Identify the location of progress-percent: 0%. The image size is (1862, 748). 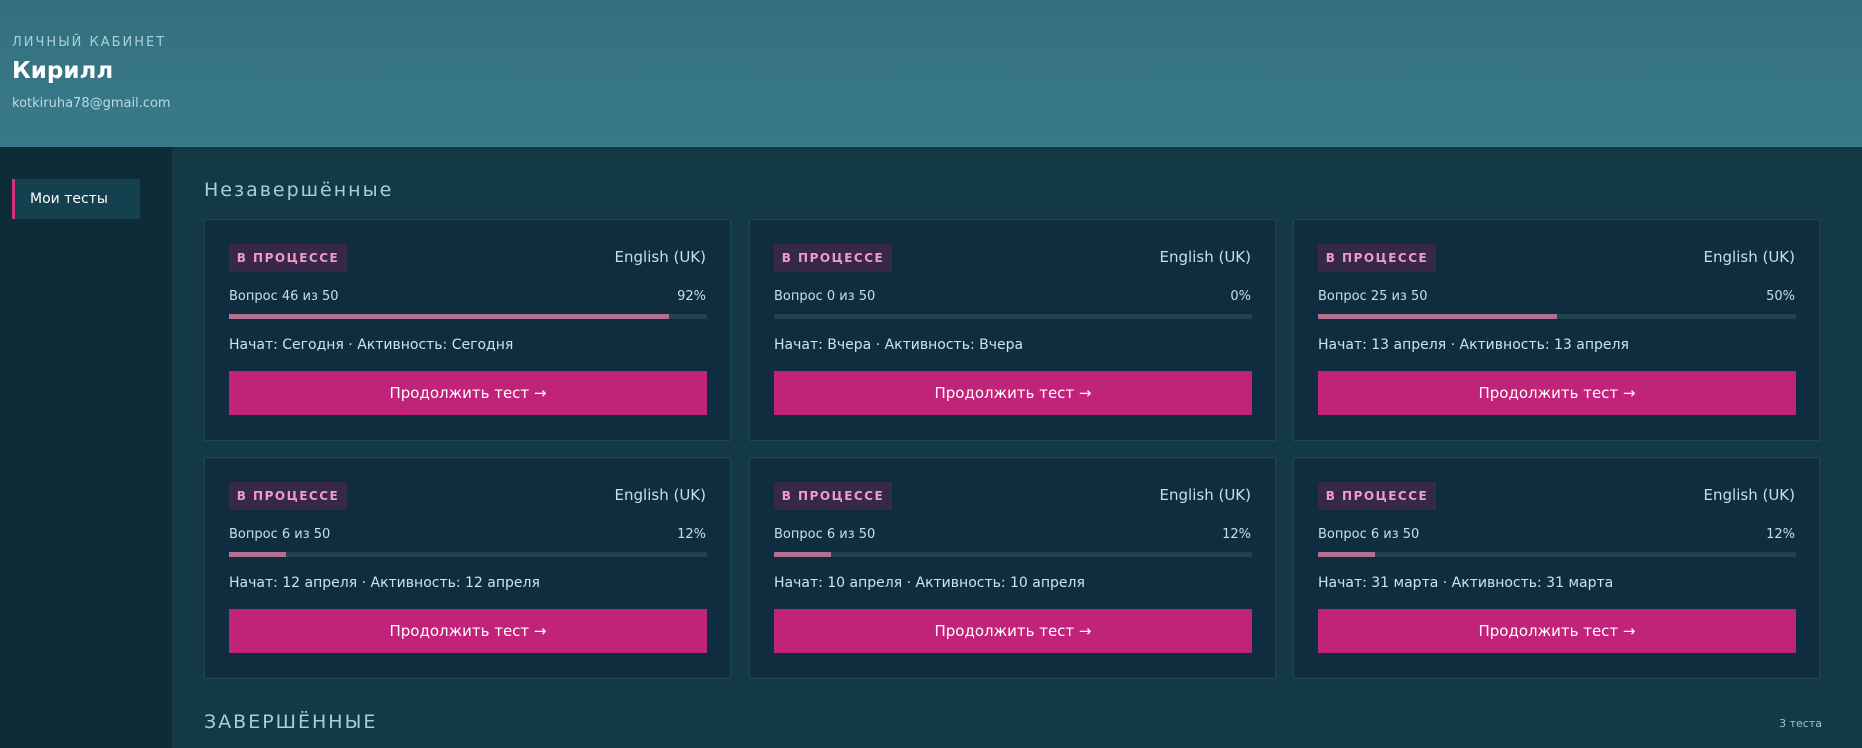
(1240, 296).